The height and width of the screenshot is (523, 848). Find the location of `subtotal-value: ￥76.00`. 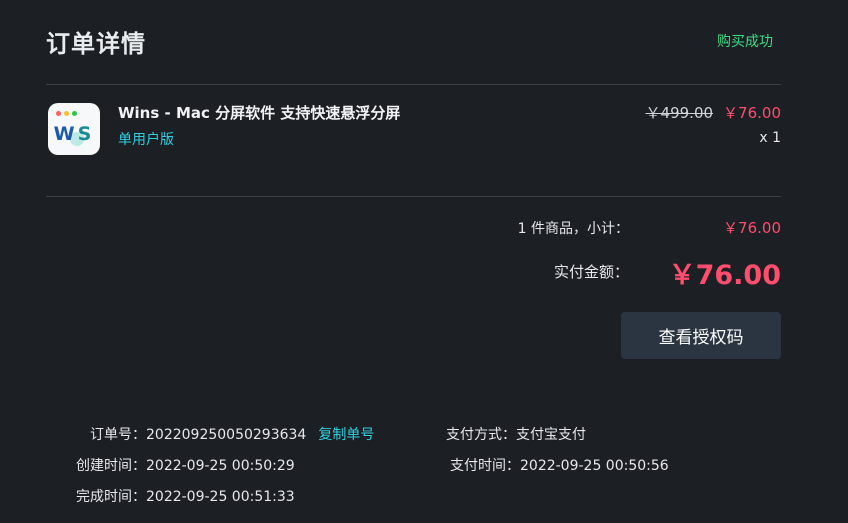

subtotal-value: ￥76.00 is located at coordinates (752, 228).